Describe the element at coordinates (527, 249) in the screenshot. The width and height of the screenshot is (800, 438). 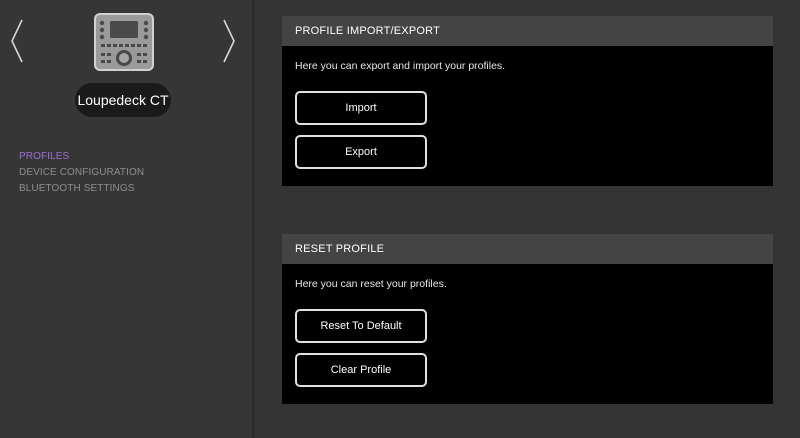
I see `panel-title: RESET PROFILE` at that location.